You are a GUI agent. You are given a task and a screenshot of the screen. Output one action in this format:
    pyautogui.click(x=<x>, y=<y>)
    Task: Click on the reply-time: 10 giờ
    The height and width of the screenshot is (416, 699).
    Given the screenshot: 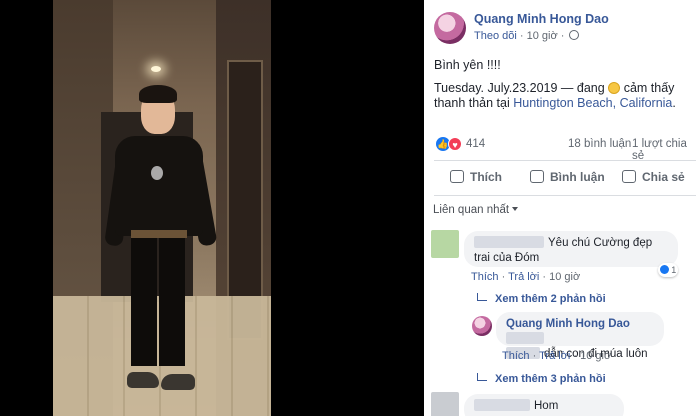 What is the action you would take?
    pyautogui.click(x=595, y=356)
    